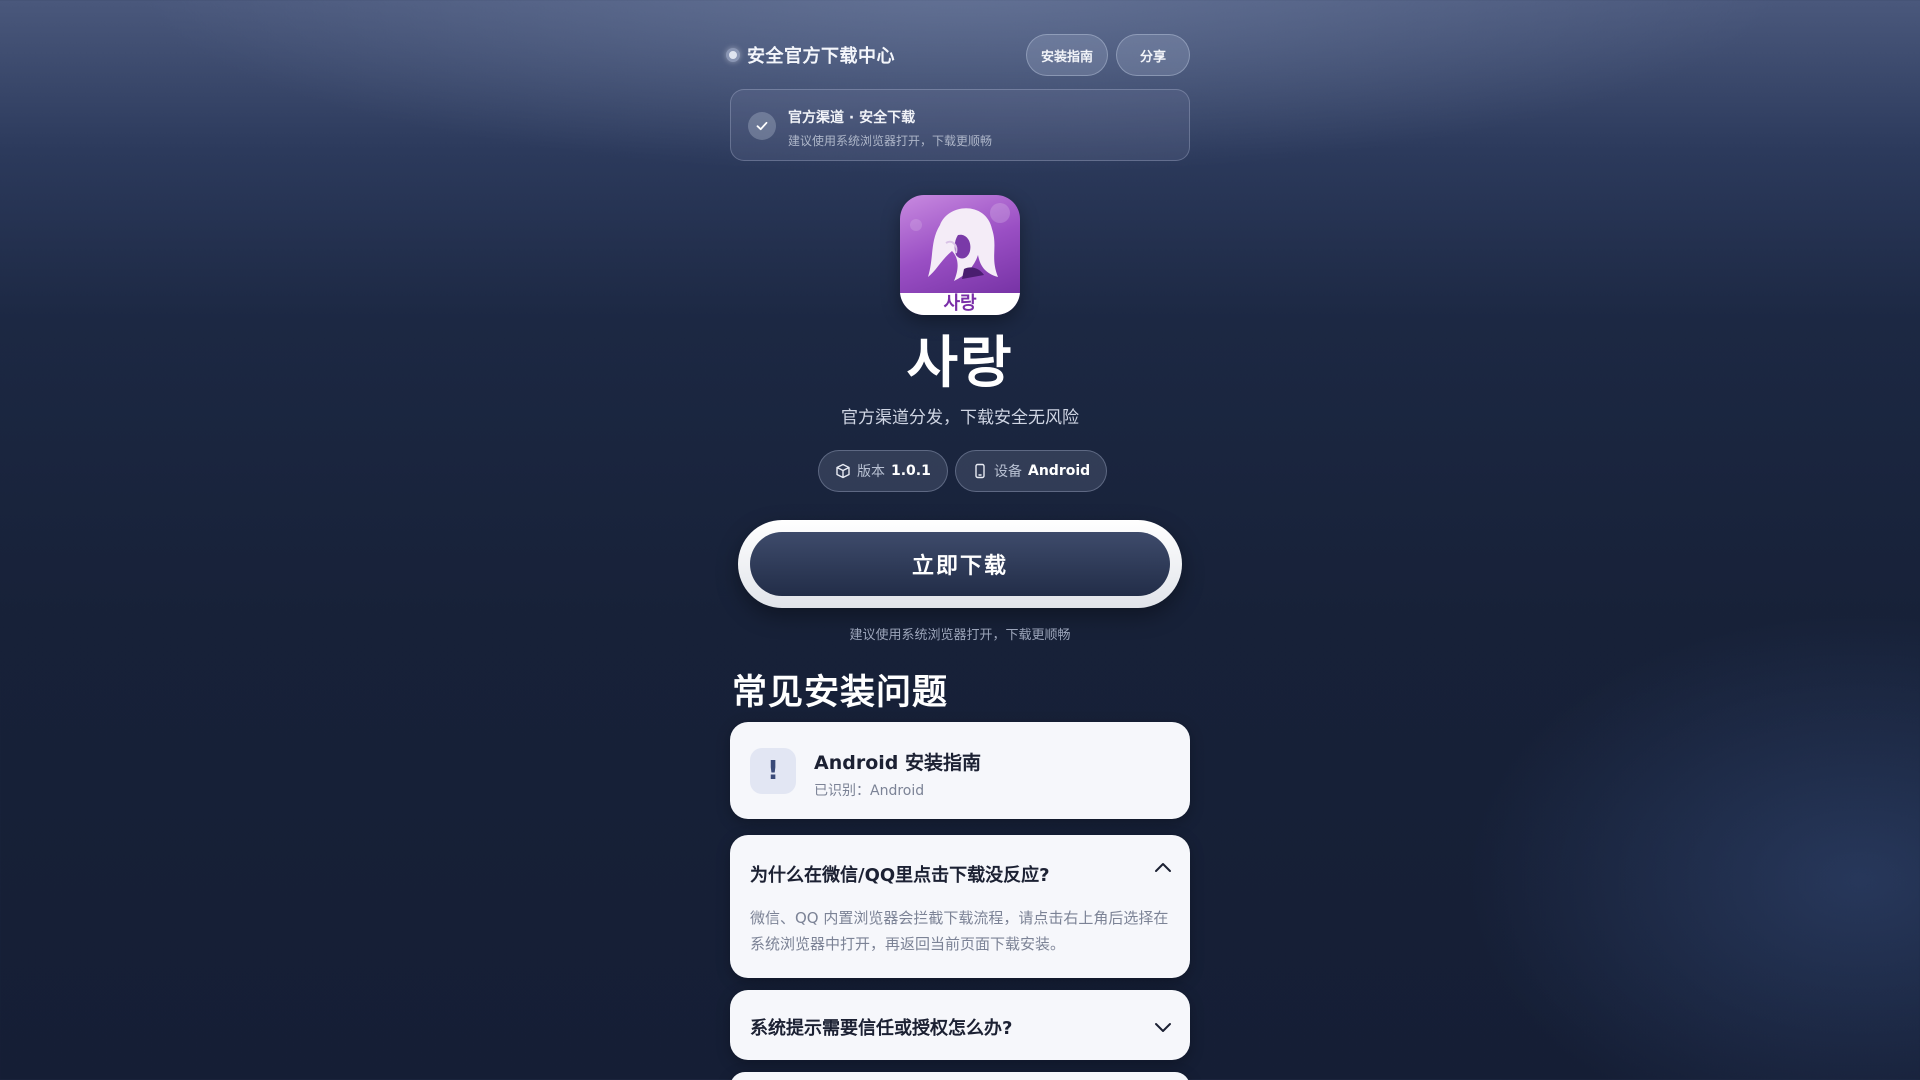  What do you see at coordinates (762, 126) in the screenshot?
I see `check-icon` at bounding box center [762, 126].